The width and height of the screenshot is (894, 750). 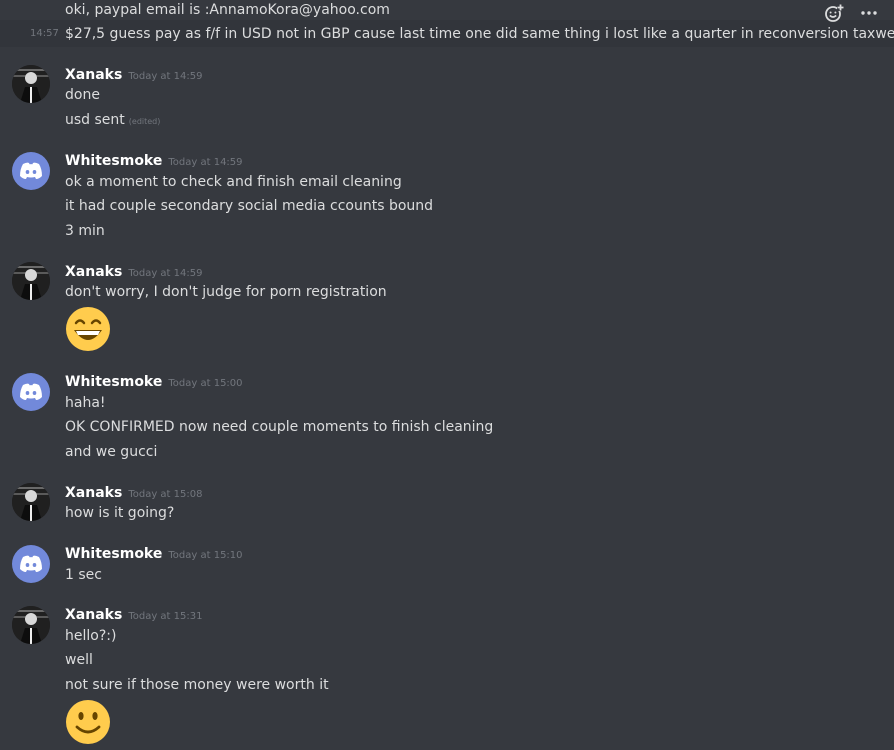 I want to click on message-text: usd sent (edited), so click(x=112, y=121).